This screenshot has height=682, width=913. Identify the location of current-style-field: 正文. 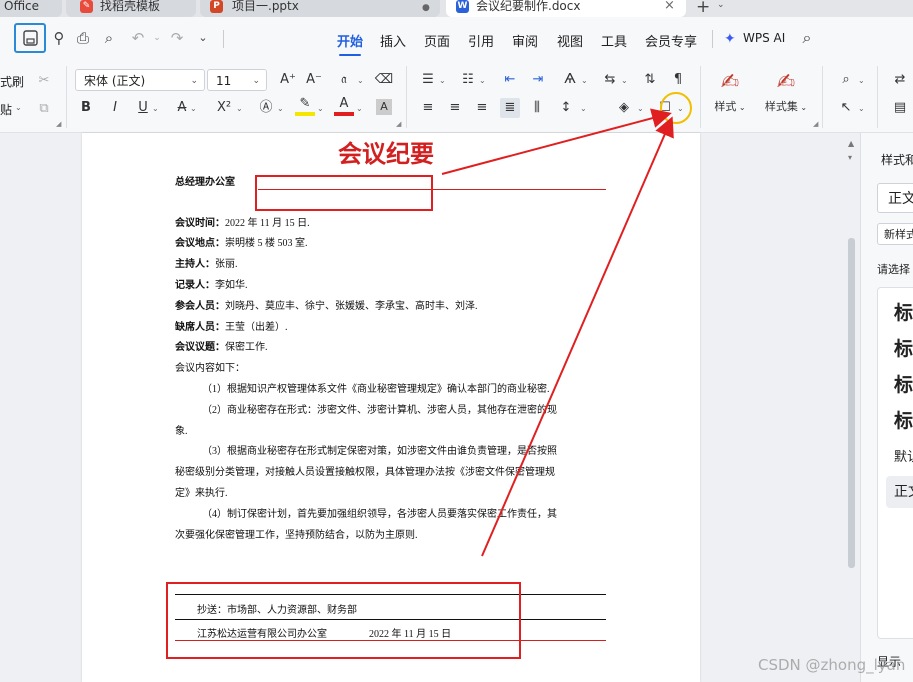
(895, 198).